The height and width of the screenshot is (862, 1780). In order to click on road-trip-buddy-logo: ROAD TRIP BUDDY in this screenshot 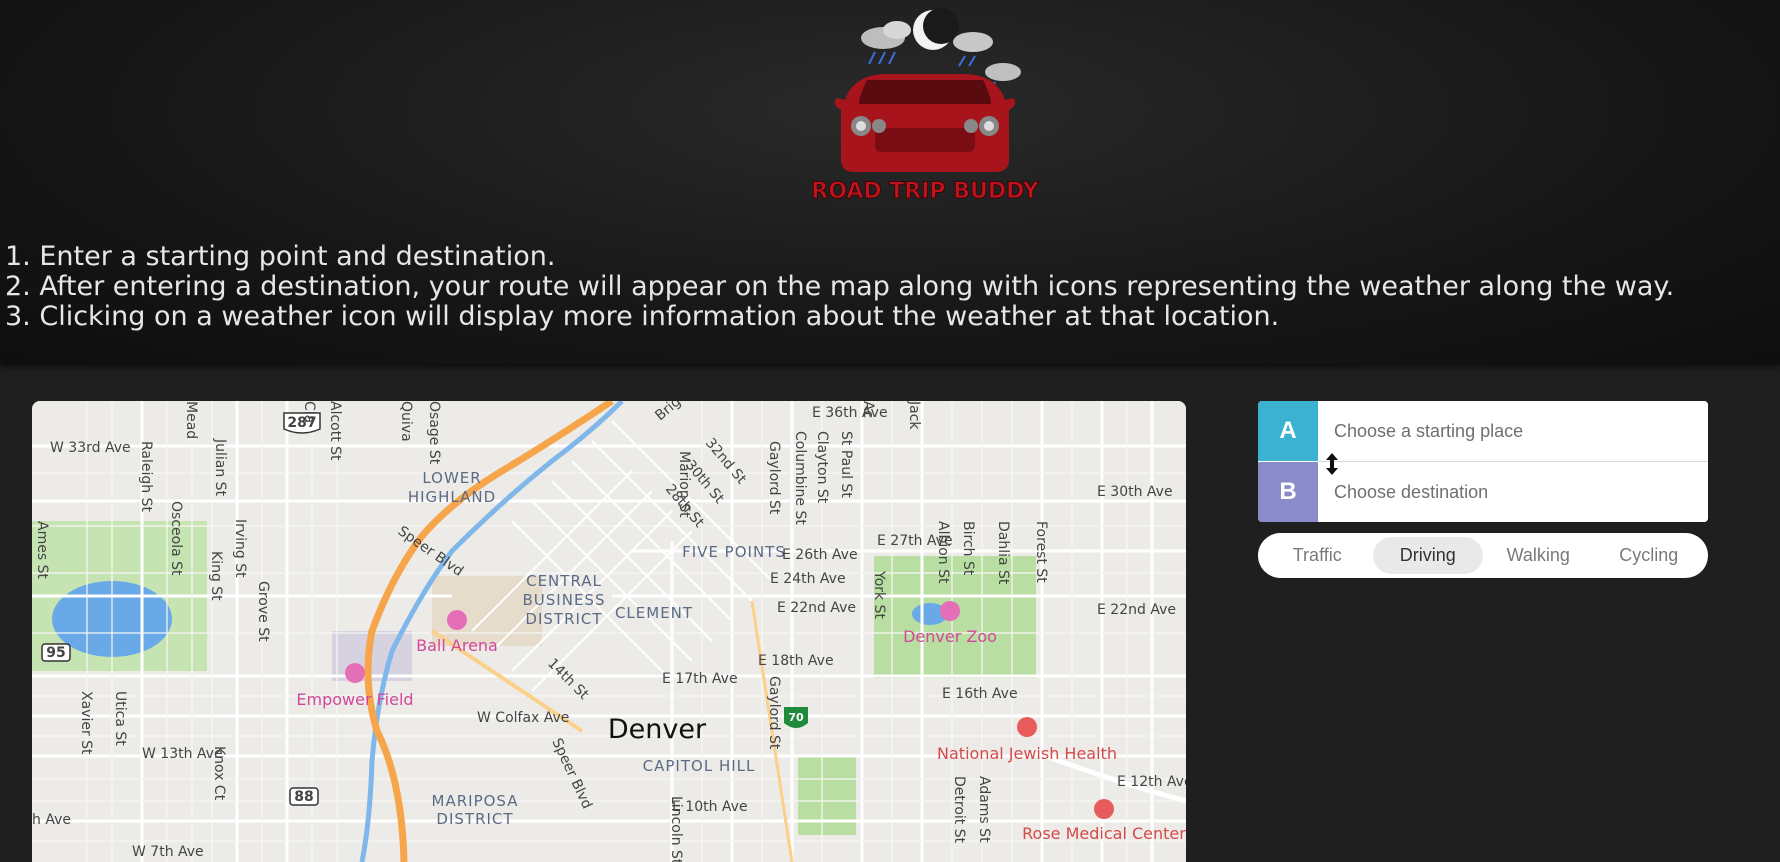, I will do `click(925, 106)`.